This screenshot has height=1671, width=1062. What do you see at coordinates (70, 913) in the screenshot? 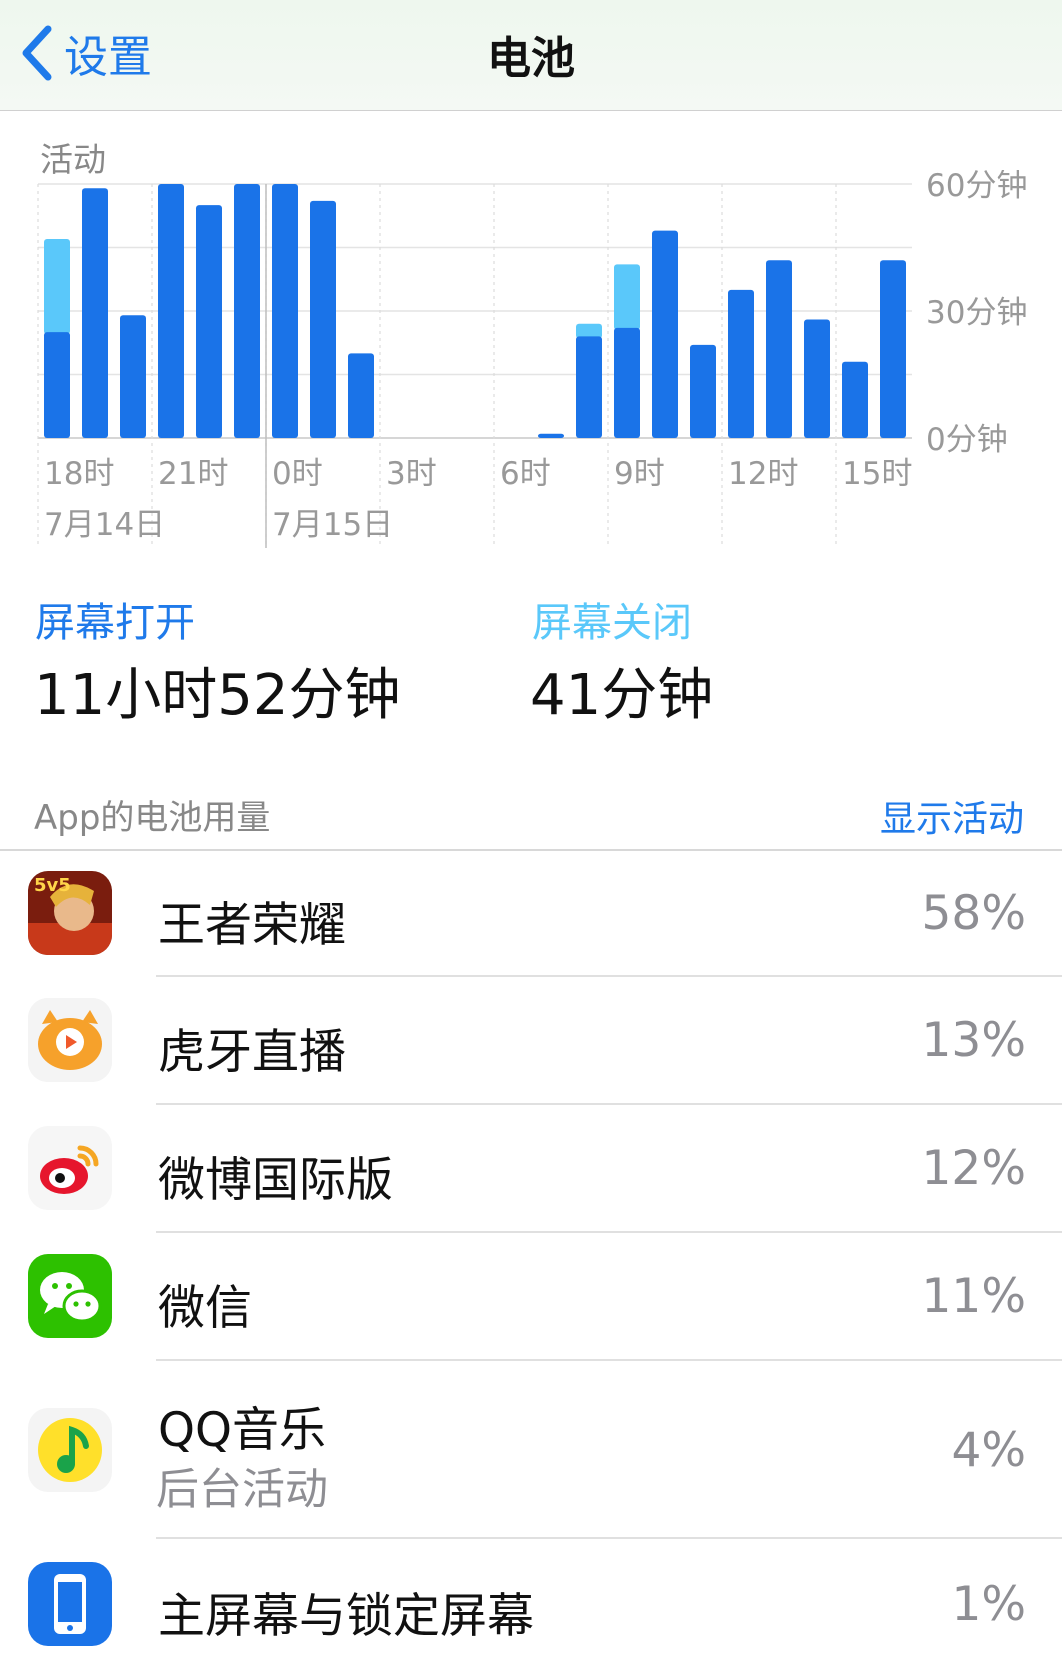
I see `honor-of-kings-icon: 5v5` at bounding box center [70, 913].